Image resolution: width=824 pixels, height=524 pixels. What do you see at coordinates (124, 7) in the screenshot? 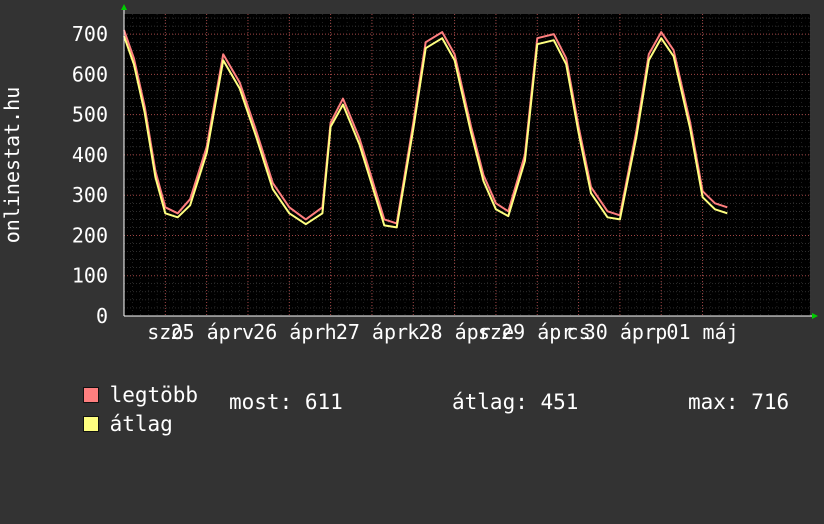
I see `y-axis-arrow` at bounding box center [124, 7].